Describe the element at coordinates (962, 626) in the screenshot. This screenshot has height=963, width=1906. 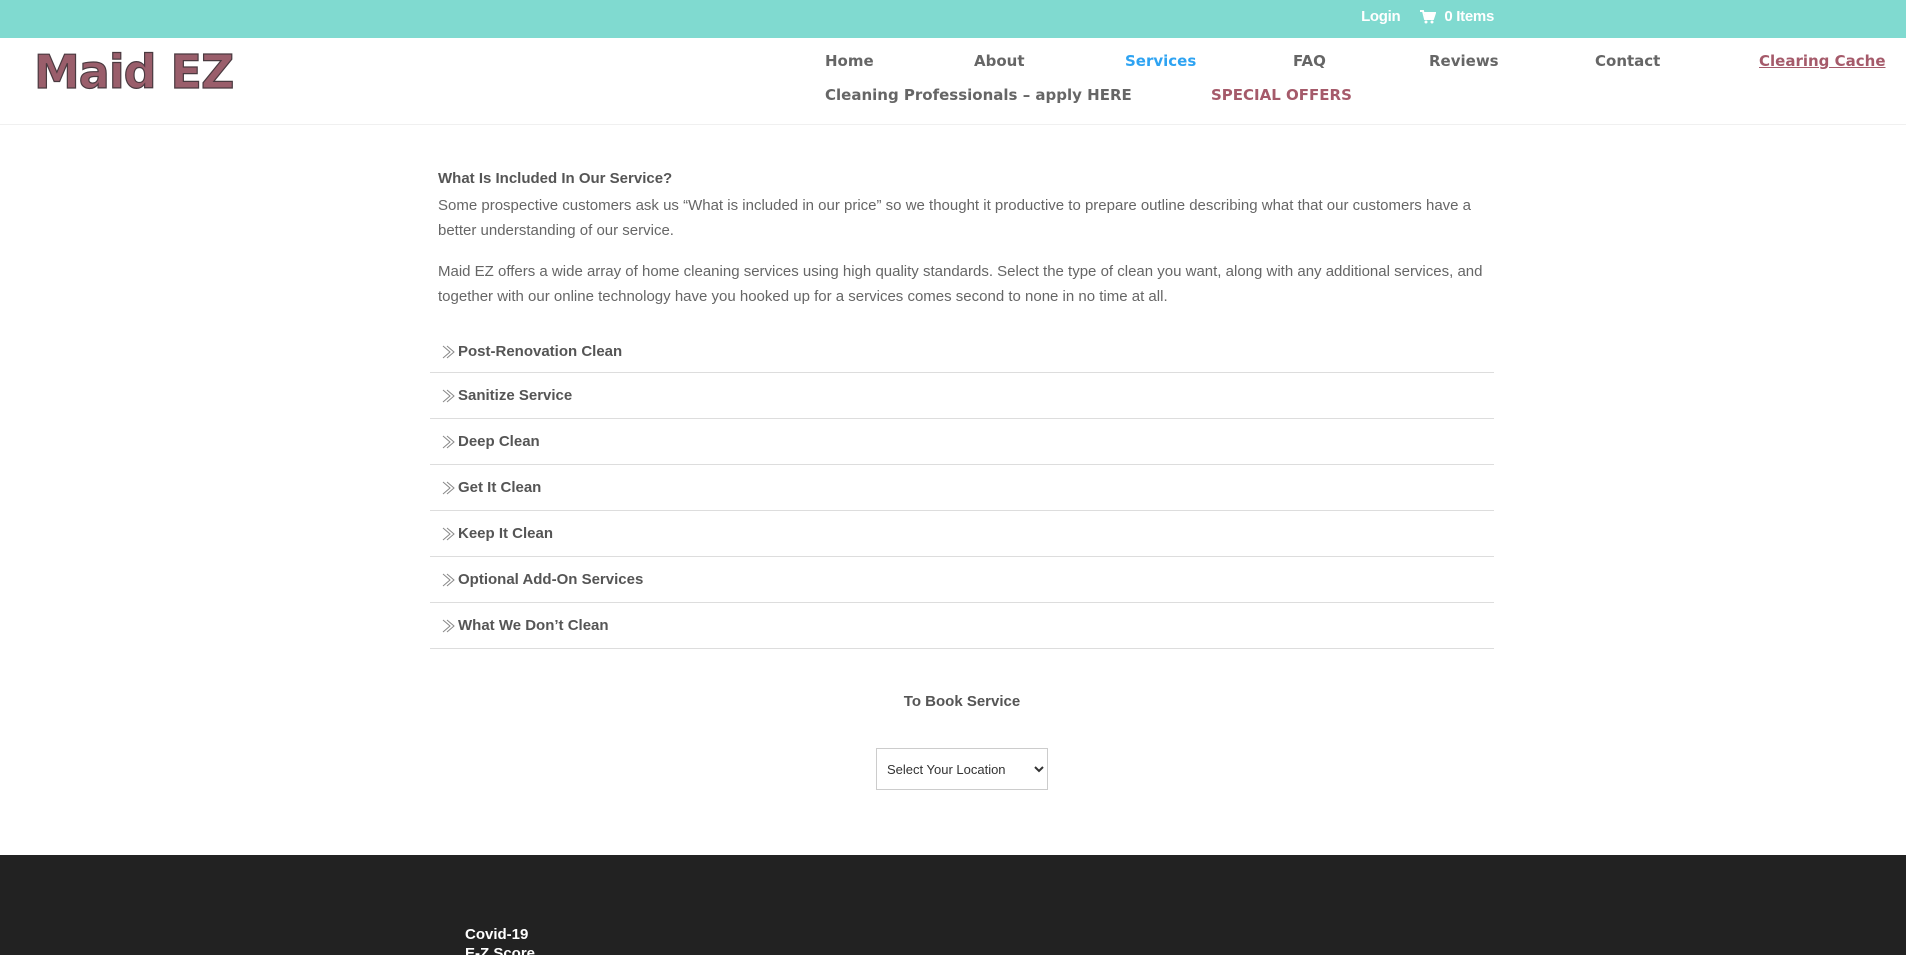
I see `accordion-item-what-we-dont-clean: What We Don’t Clean` at that location.